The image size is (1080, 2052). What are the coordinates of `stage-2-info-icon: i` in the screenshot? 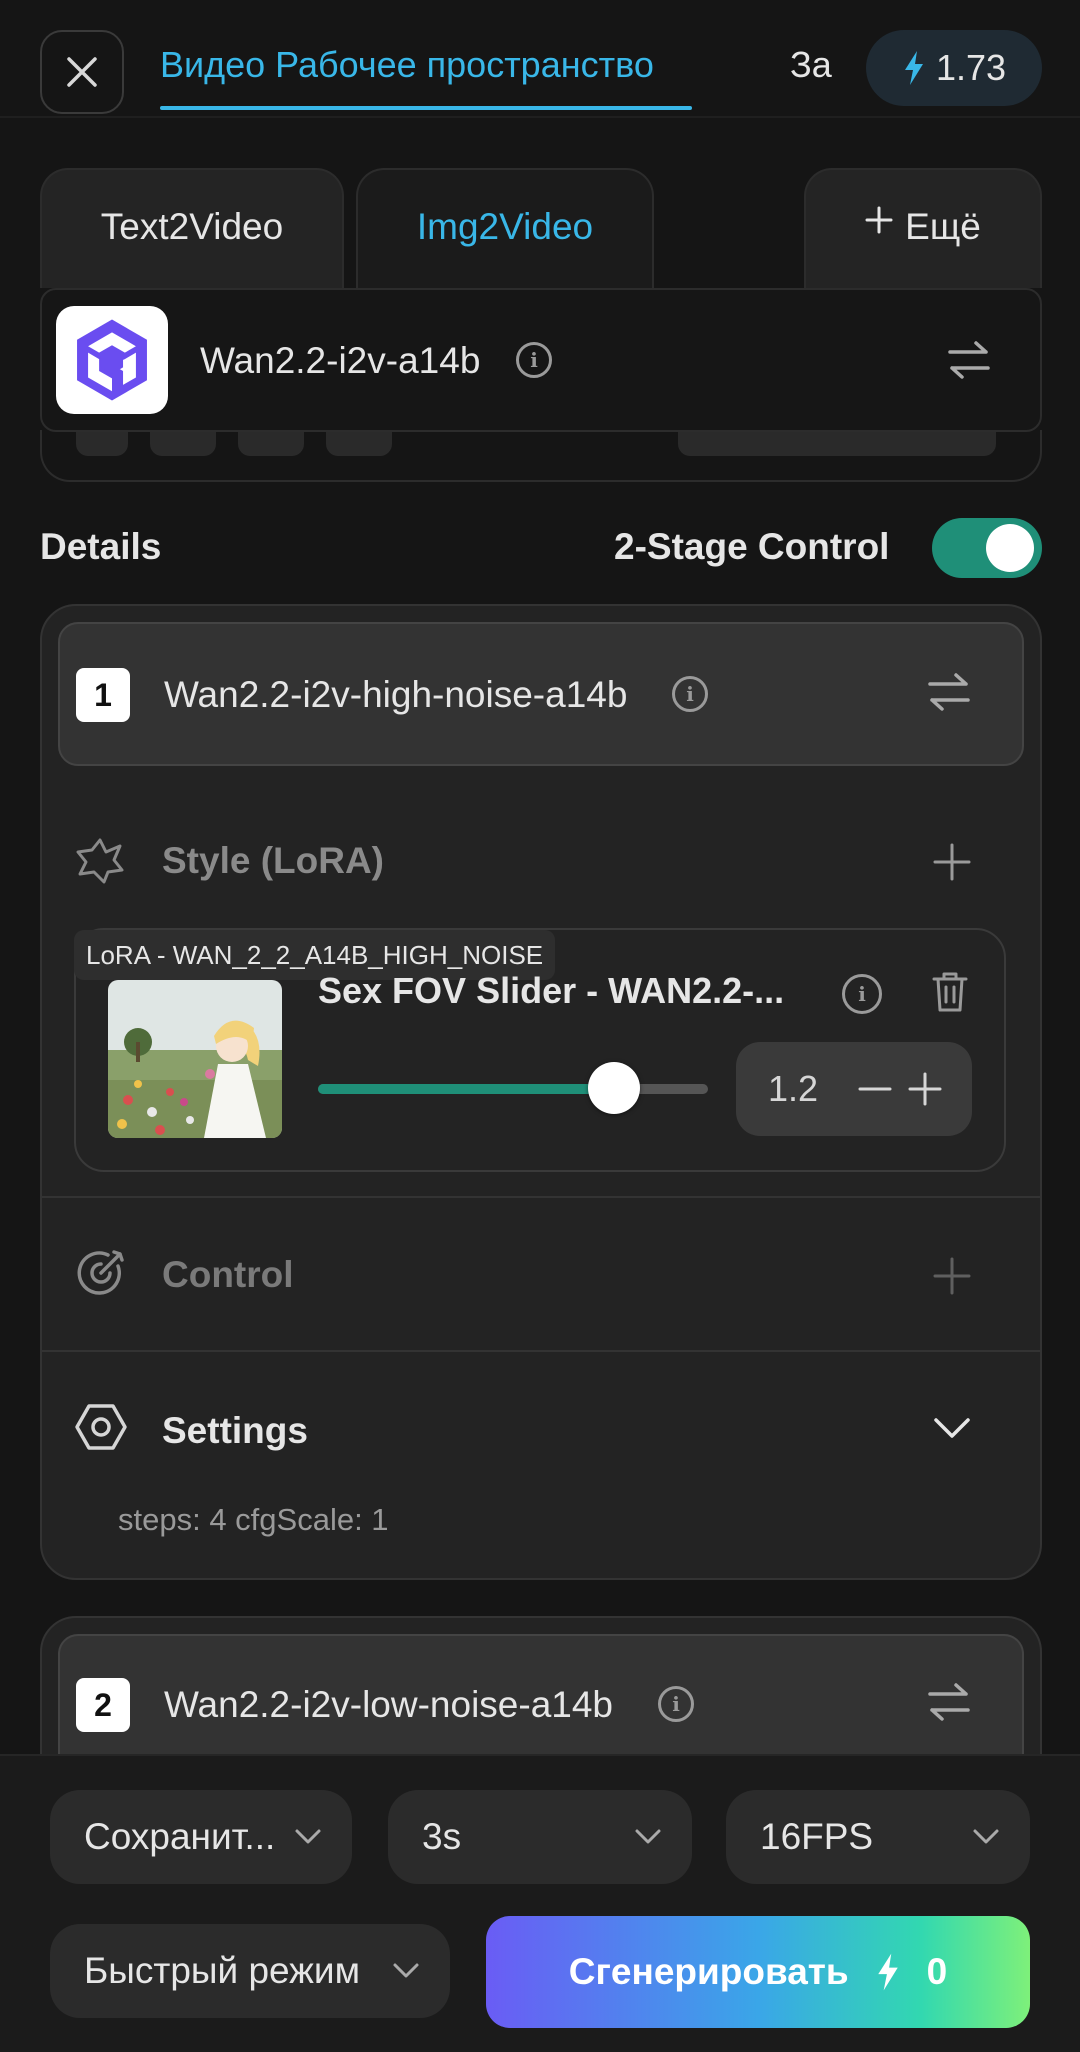 It's located at (676, 1704).